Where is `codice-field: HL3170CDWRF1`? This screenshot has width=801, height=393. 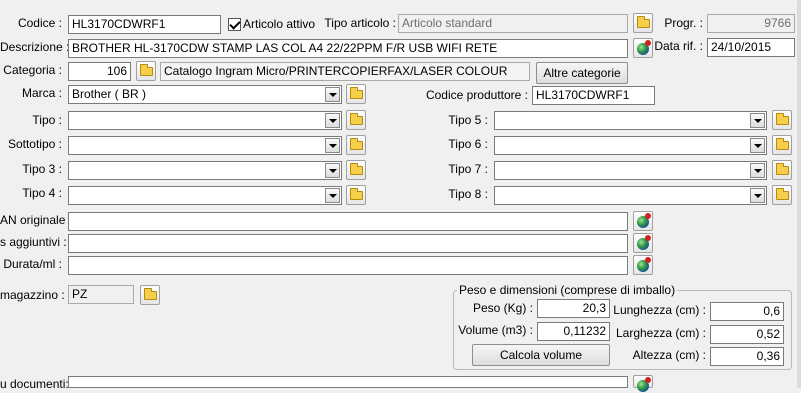
codice-field: HL3170CDWRF1 is located at coordinates (144, 24).